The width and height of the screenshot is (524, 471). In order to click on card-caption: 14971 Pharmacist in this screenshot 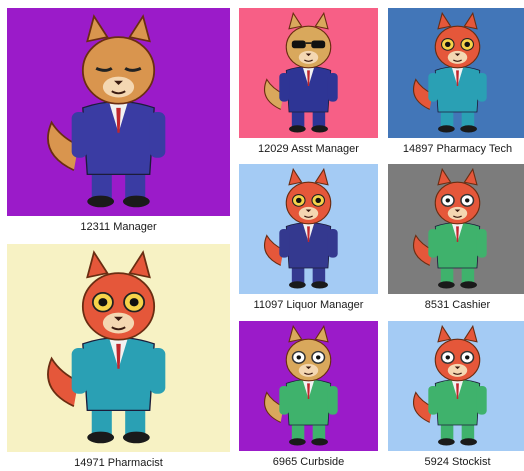, I will do `click(118, 463)`.